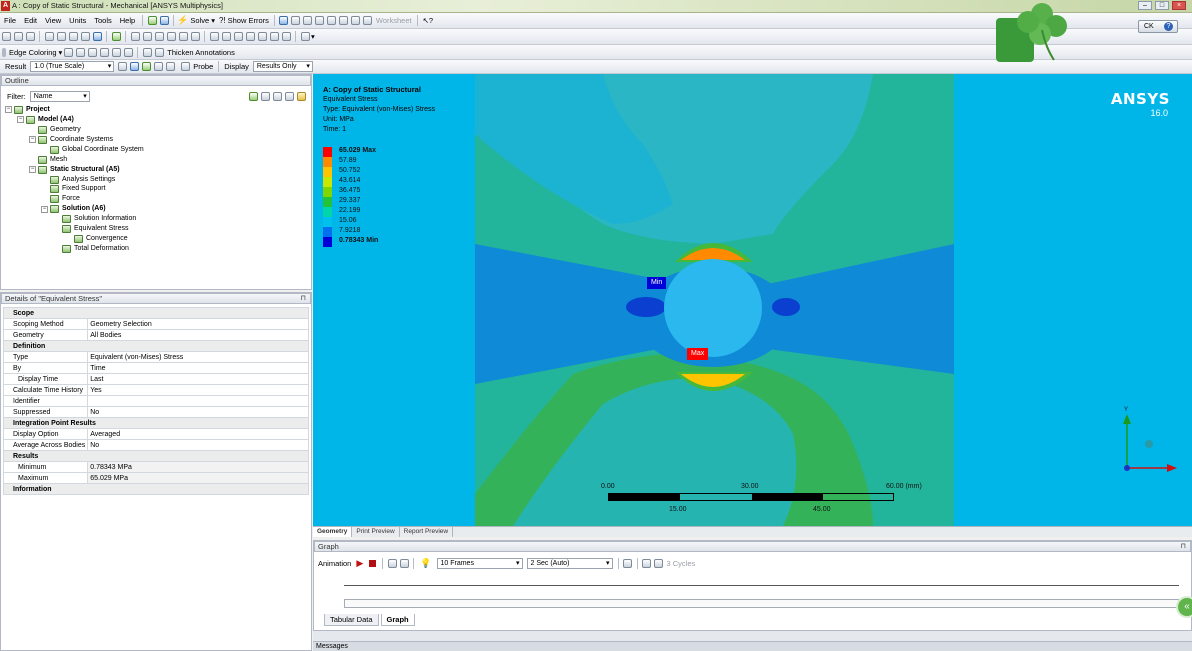 The image size is (1192, 651). I want to click on worksheet-button: Worksheet, so click(394, 20).